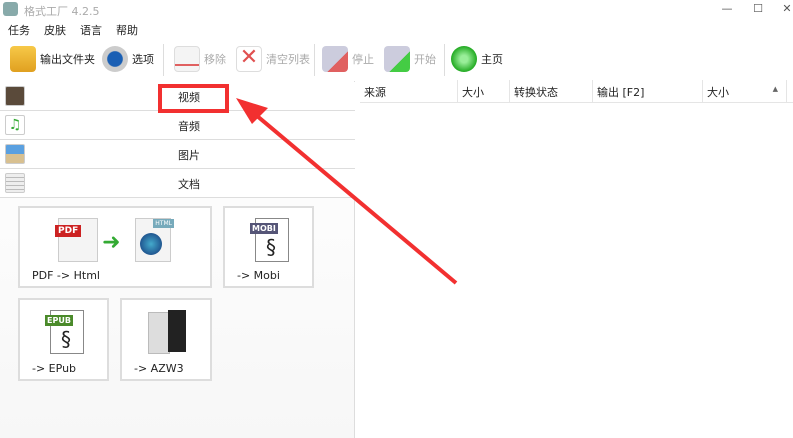  I want to click on annotation-arrow, so click(347, 191).